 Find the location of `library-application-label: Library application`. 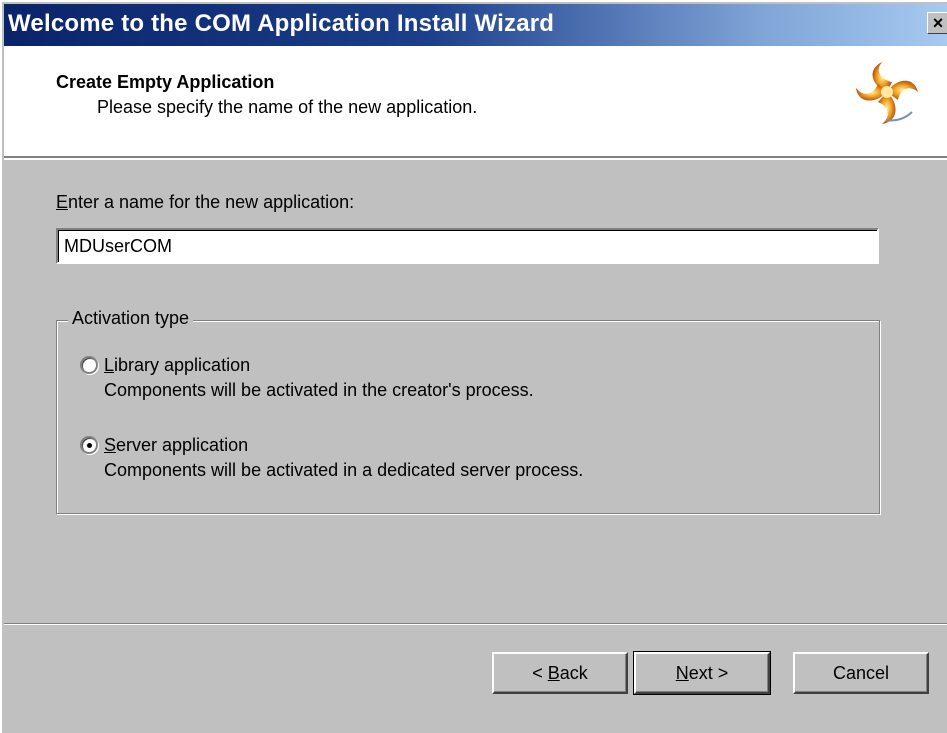

library-application-label: Library application is located at coordinates (177, 365).